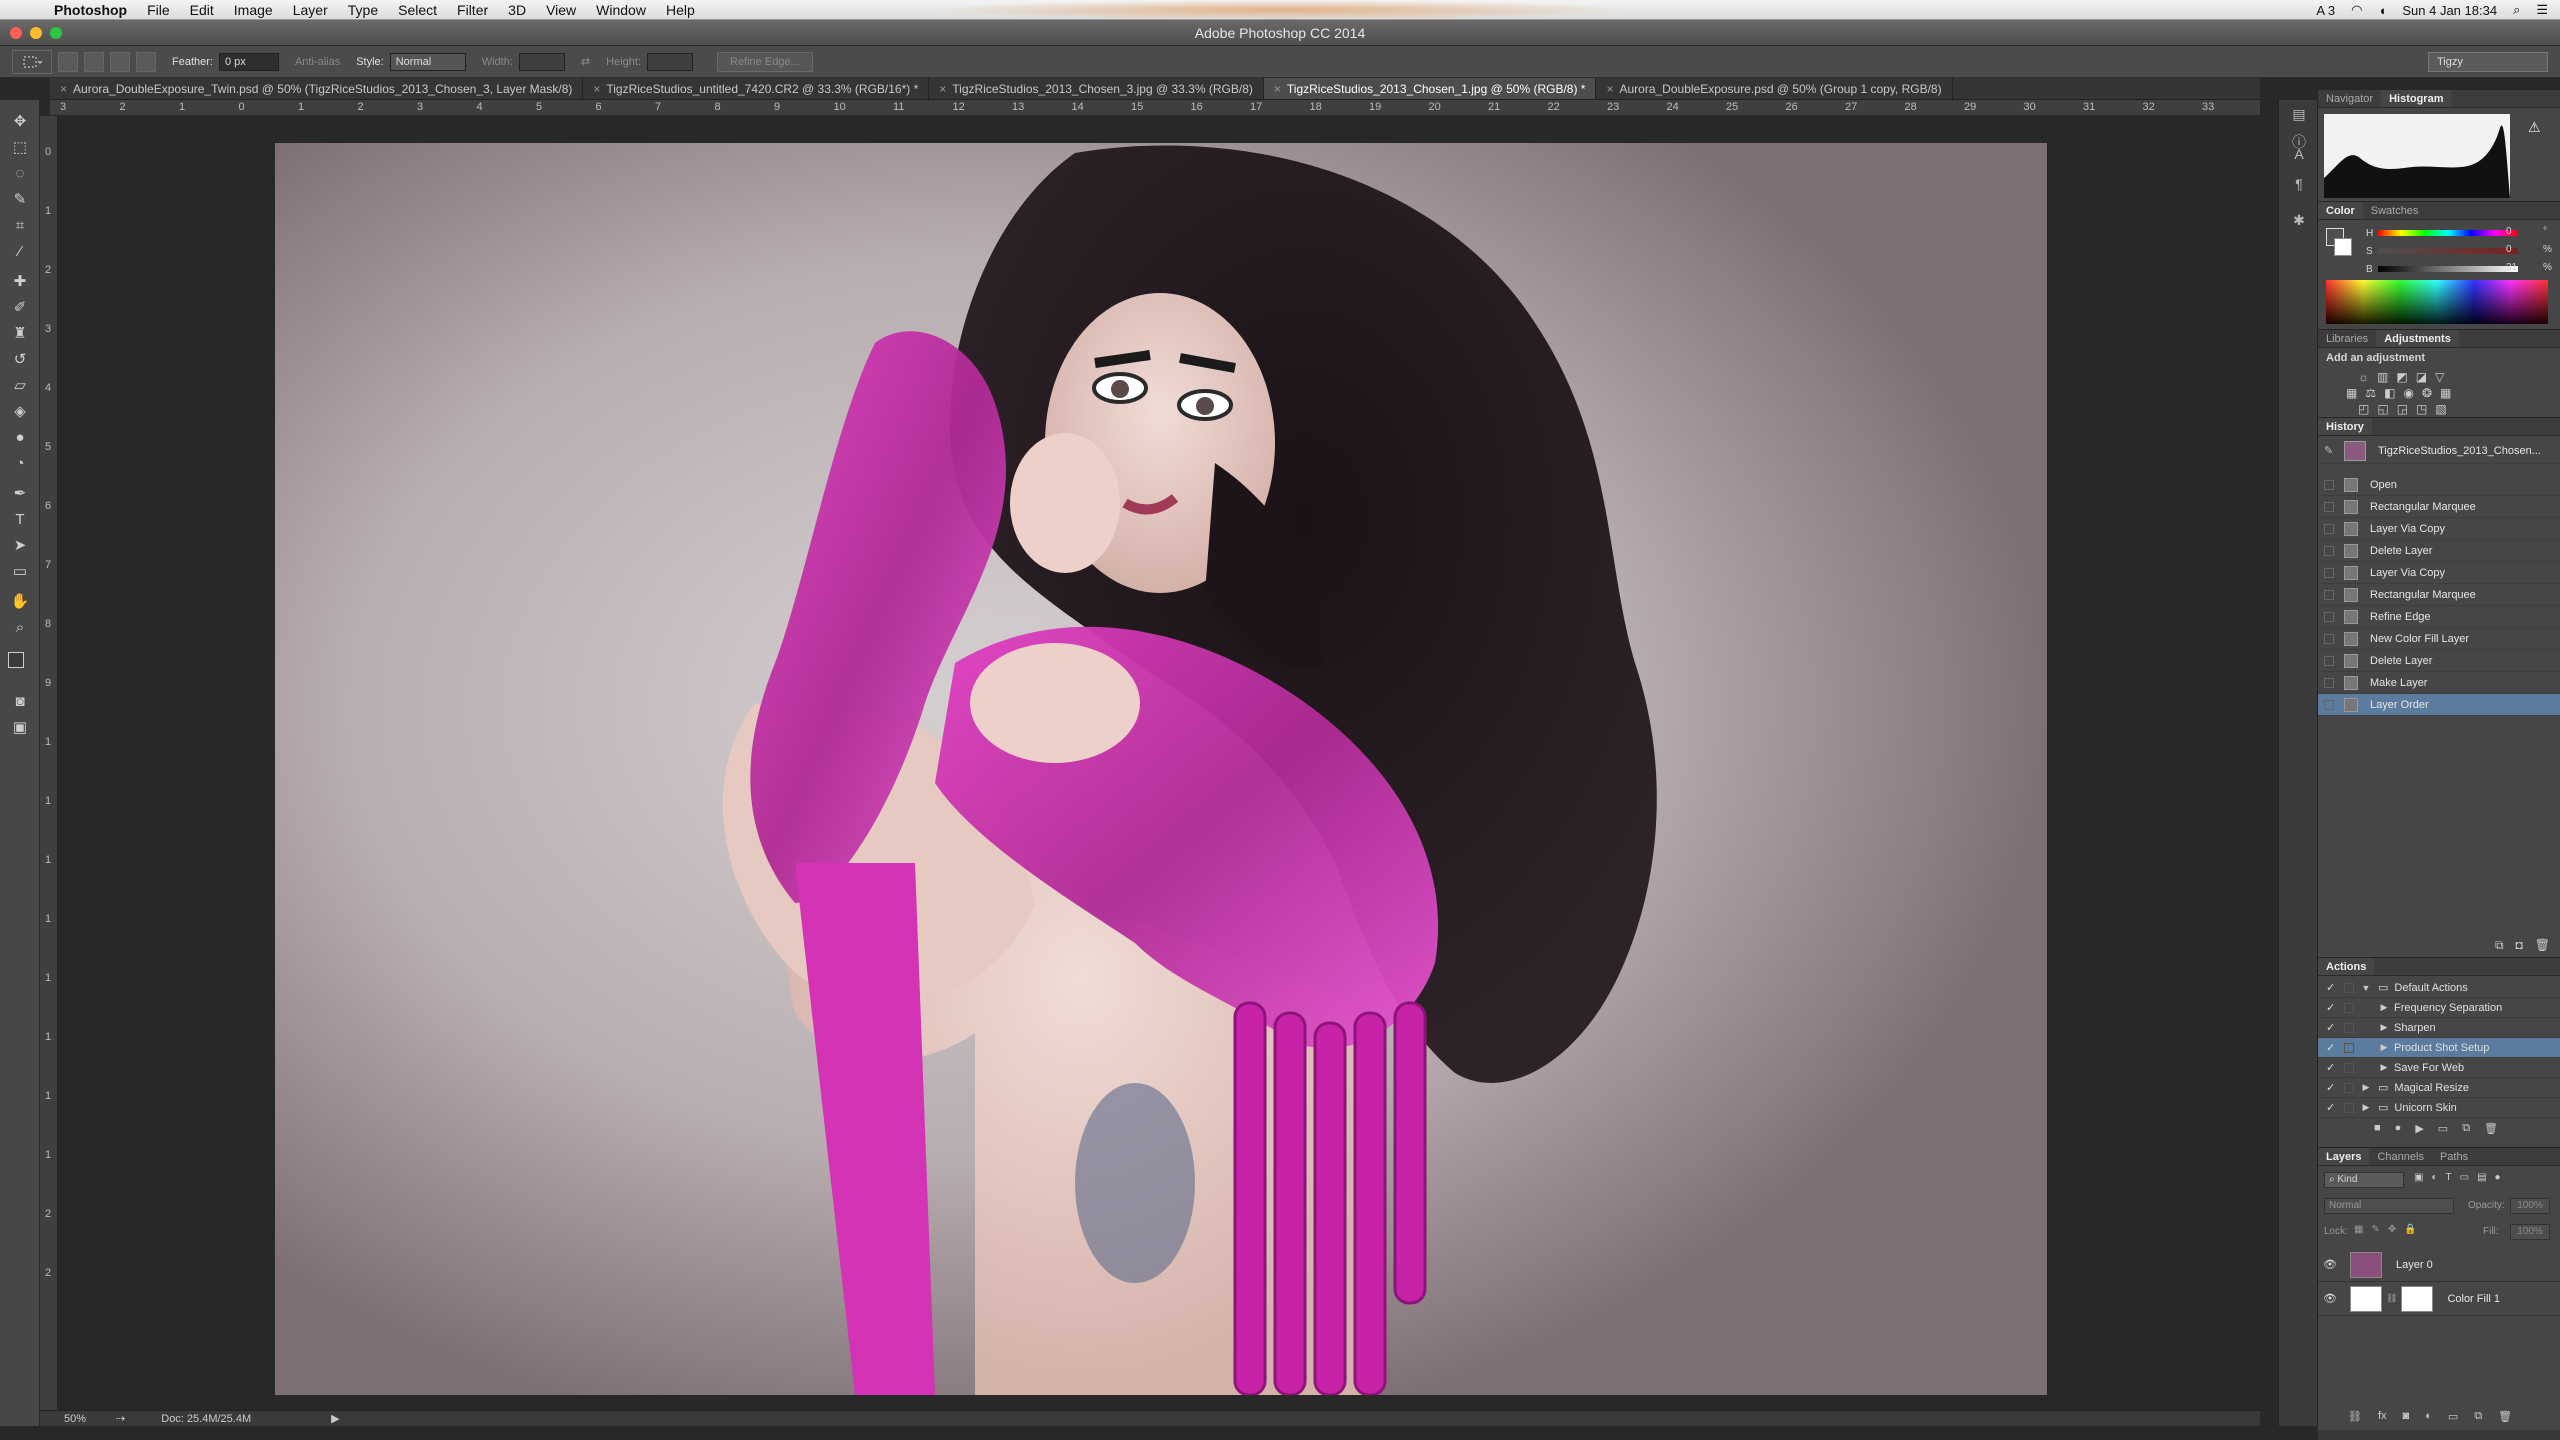 The image size is (2560, 1440). Describe the element at coordinates (2345, 426) in the screenshot. I see `tab-history: History` at that location.